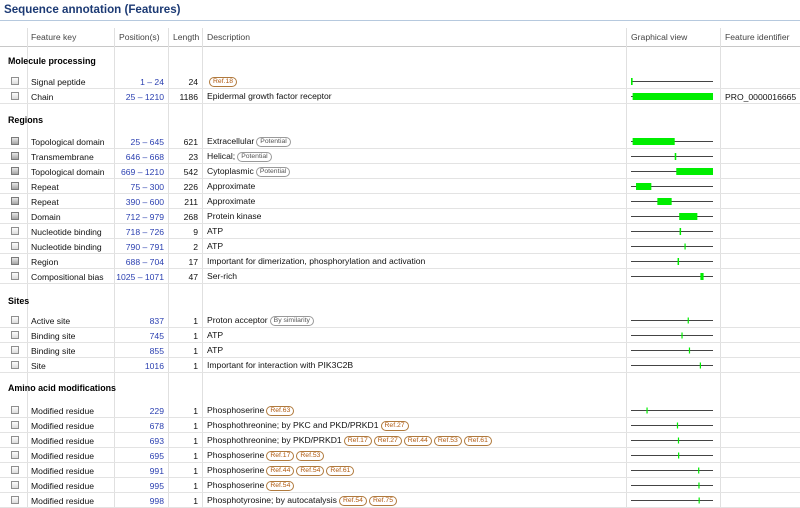 This screenshot has width=800, height=508. I want to click on position-link: 646 – 668, so click(145, 157).